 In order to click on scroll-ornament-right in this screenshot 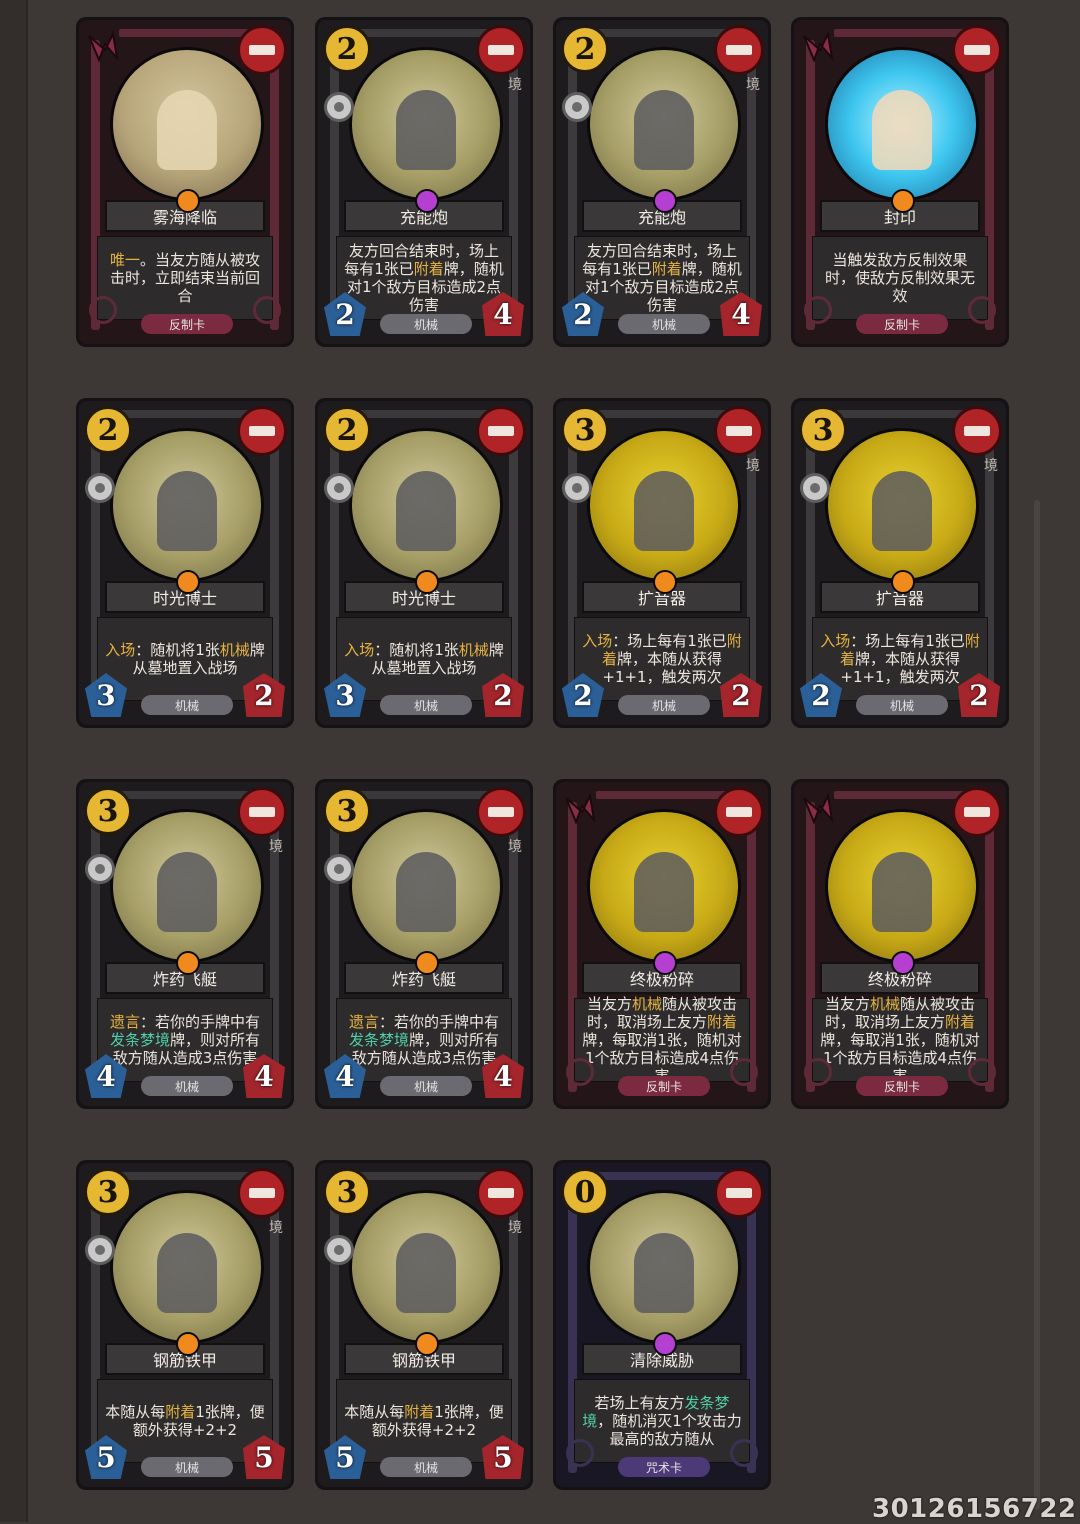, I will do `click(982, 310)`.